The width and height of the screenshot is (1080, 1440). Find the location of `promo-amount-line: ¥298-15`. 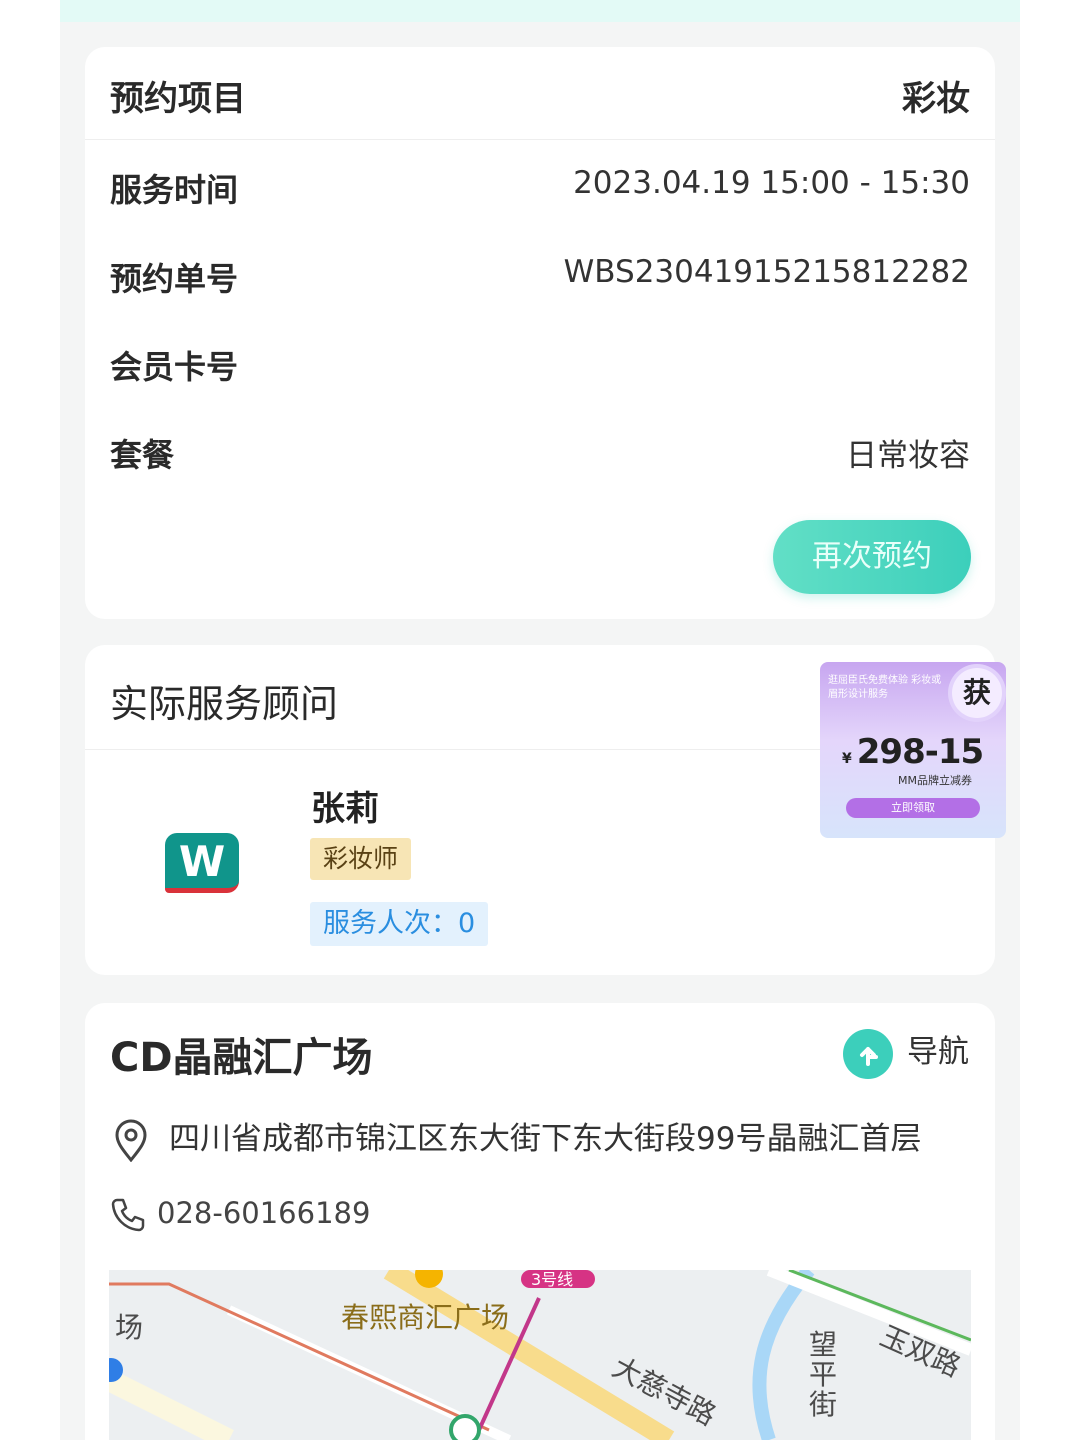

promo-amount-line: ¥298-15 is located at coordinates (913, 752).